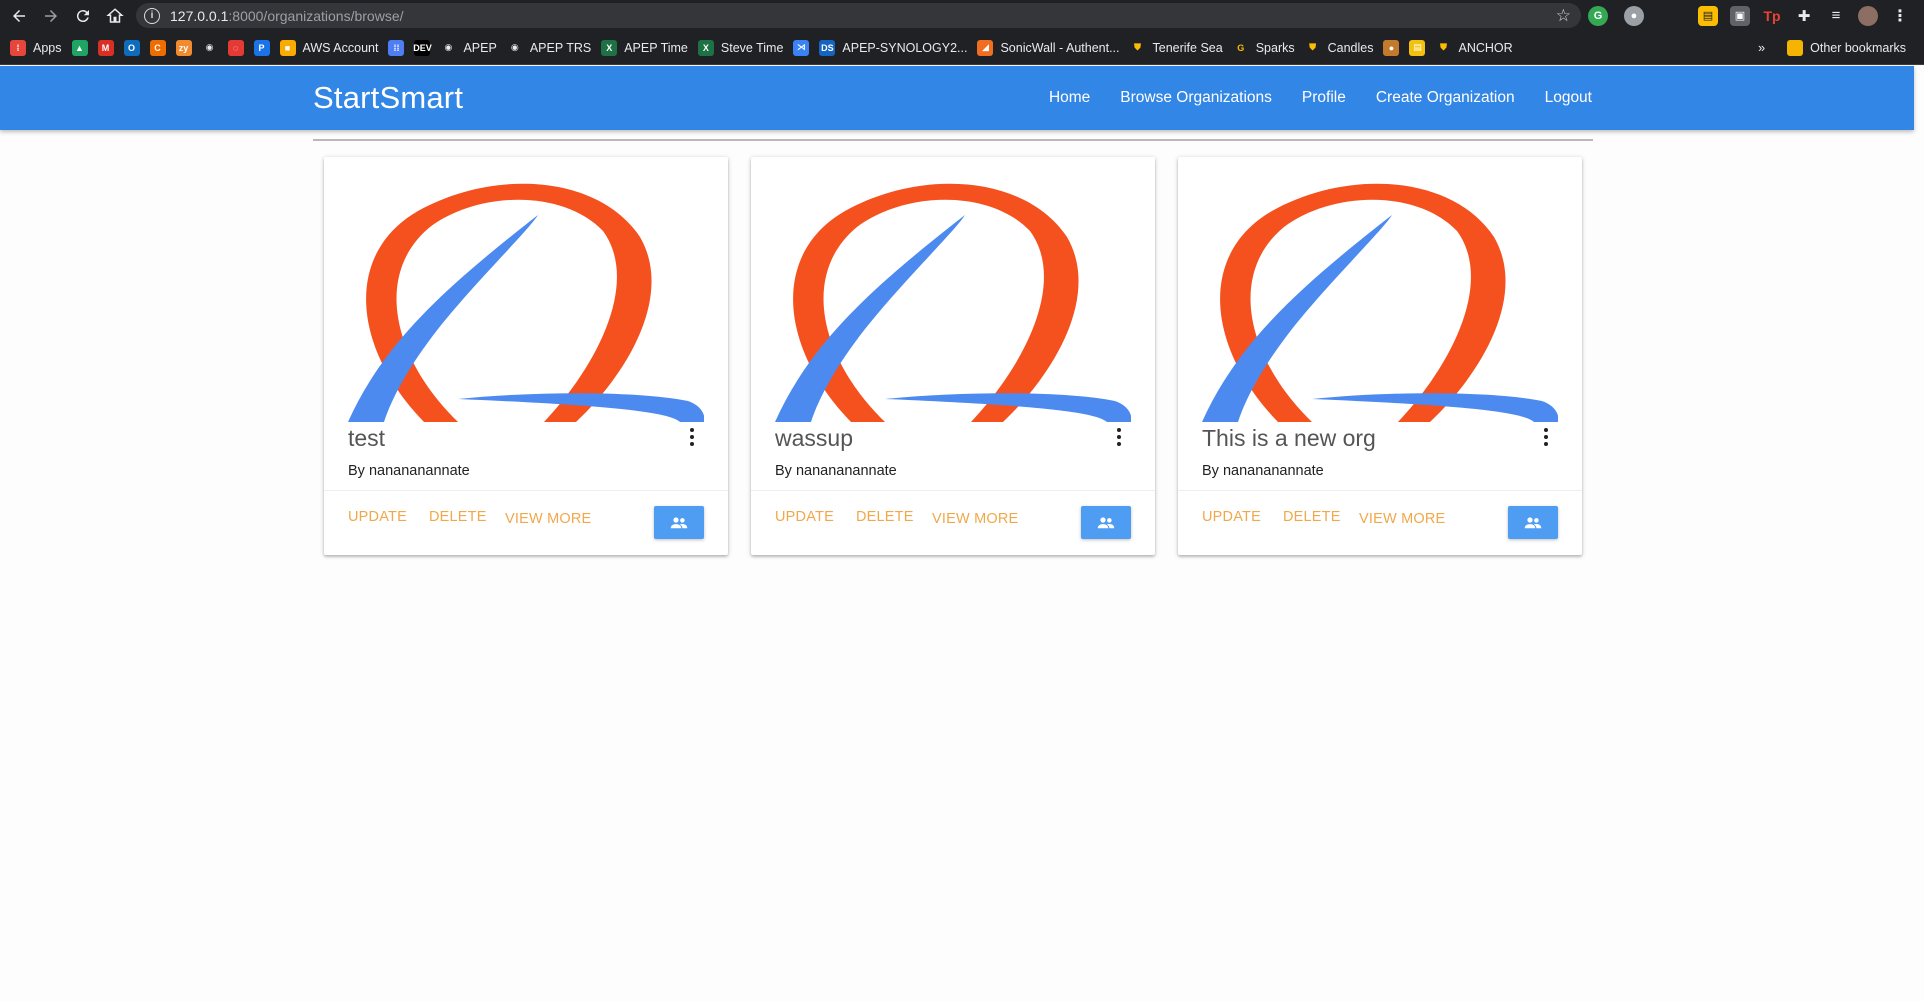 The height and width of the screenshot is (1001, 1924). Describe the element at coordinates (953, 490) in the screenshot. I see `card-divider` at that location.